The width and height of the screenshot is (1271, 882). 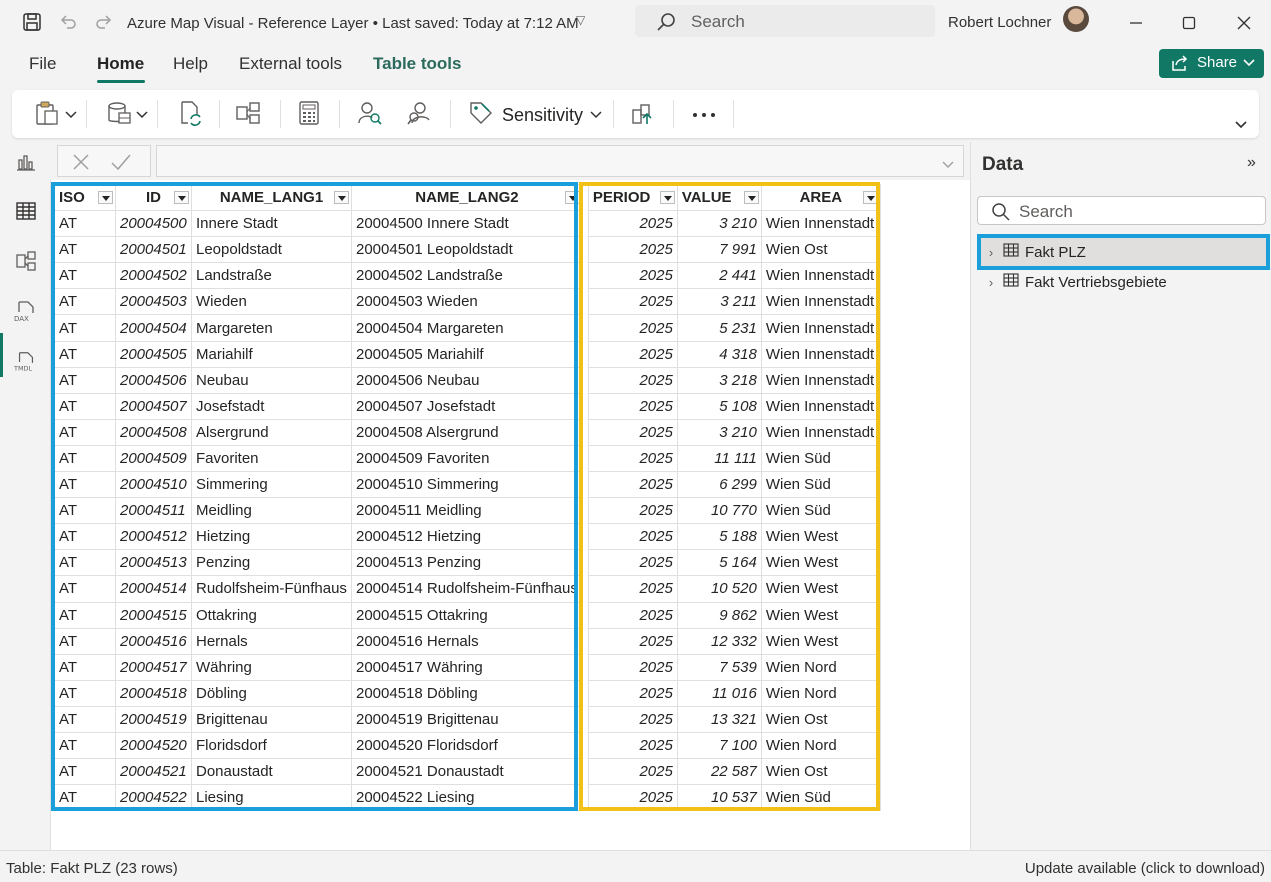 What do you see at coordinates (467, 197) in the screenshot?
I see `column-header-name-lang2: NAME_LANG2` at bounding box center [467, 197].